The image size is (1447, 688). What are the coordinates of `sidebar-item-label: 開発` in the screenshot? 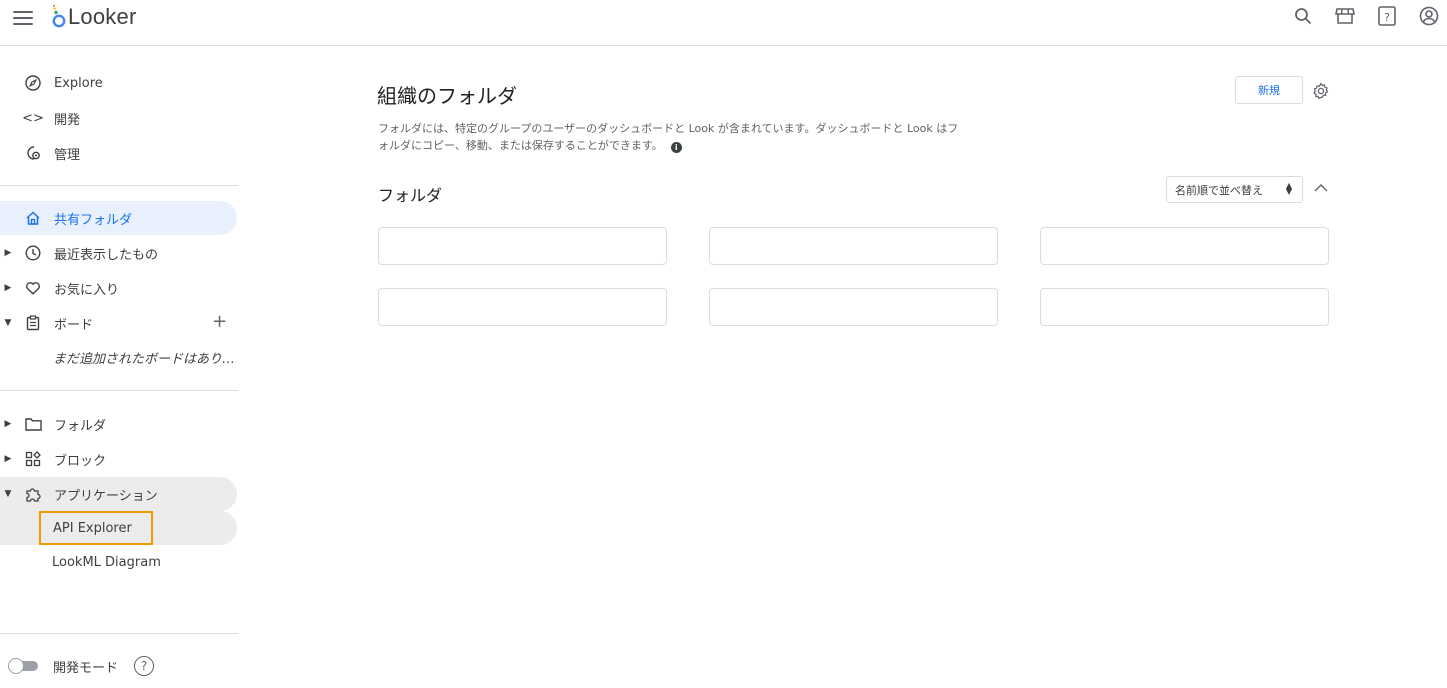 It's located at (67, 120).